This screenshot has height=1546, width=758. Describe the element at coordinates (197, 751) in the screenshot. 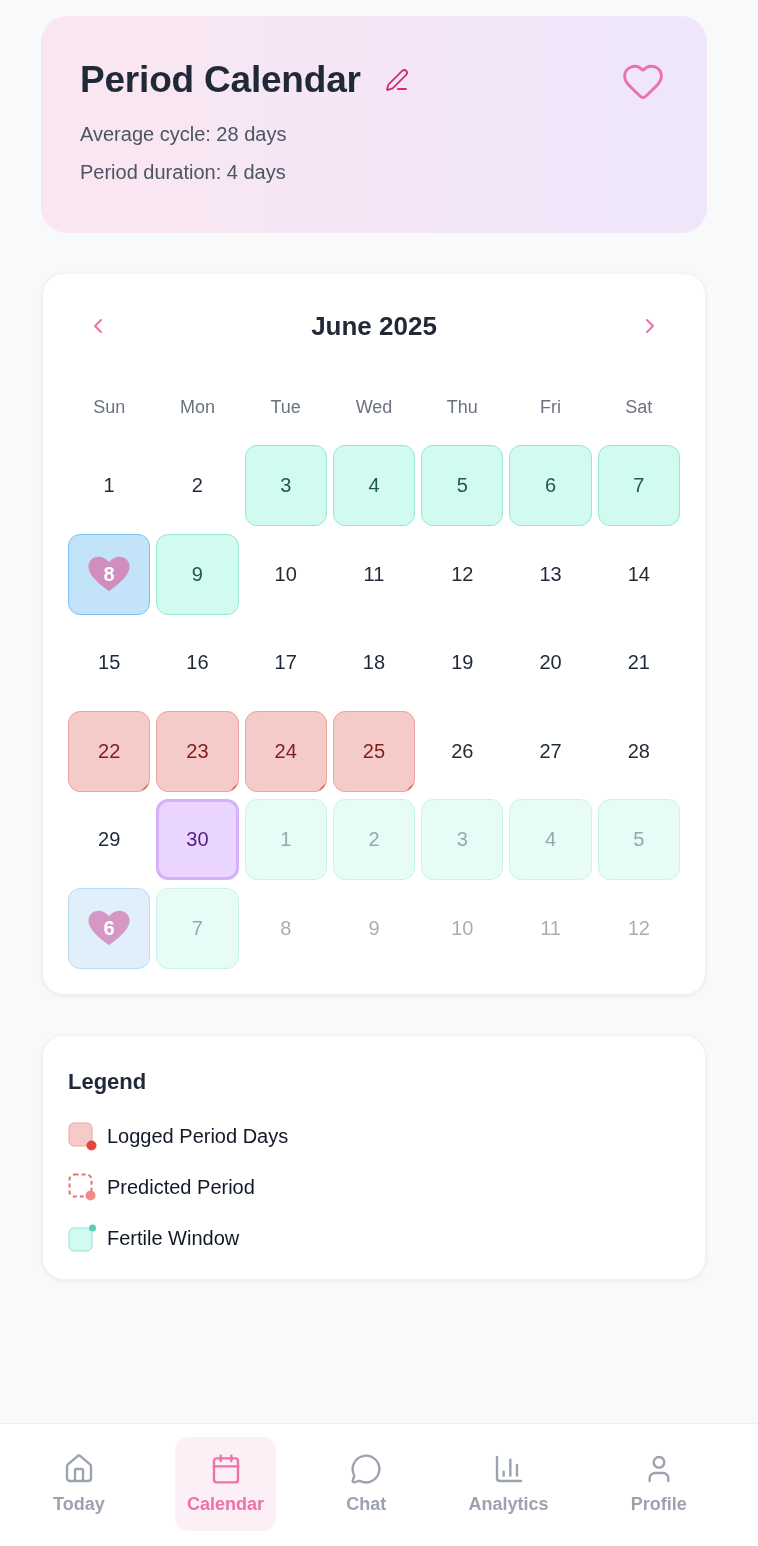

I see `calendar-day: 23` at that location.